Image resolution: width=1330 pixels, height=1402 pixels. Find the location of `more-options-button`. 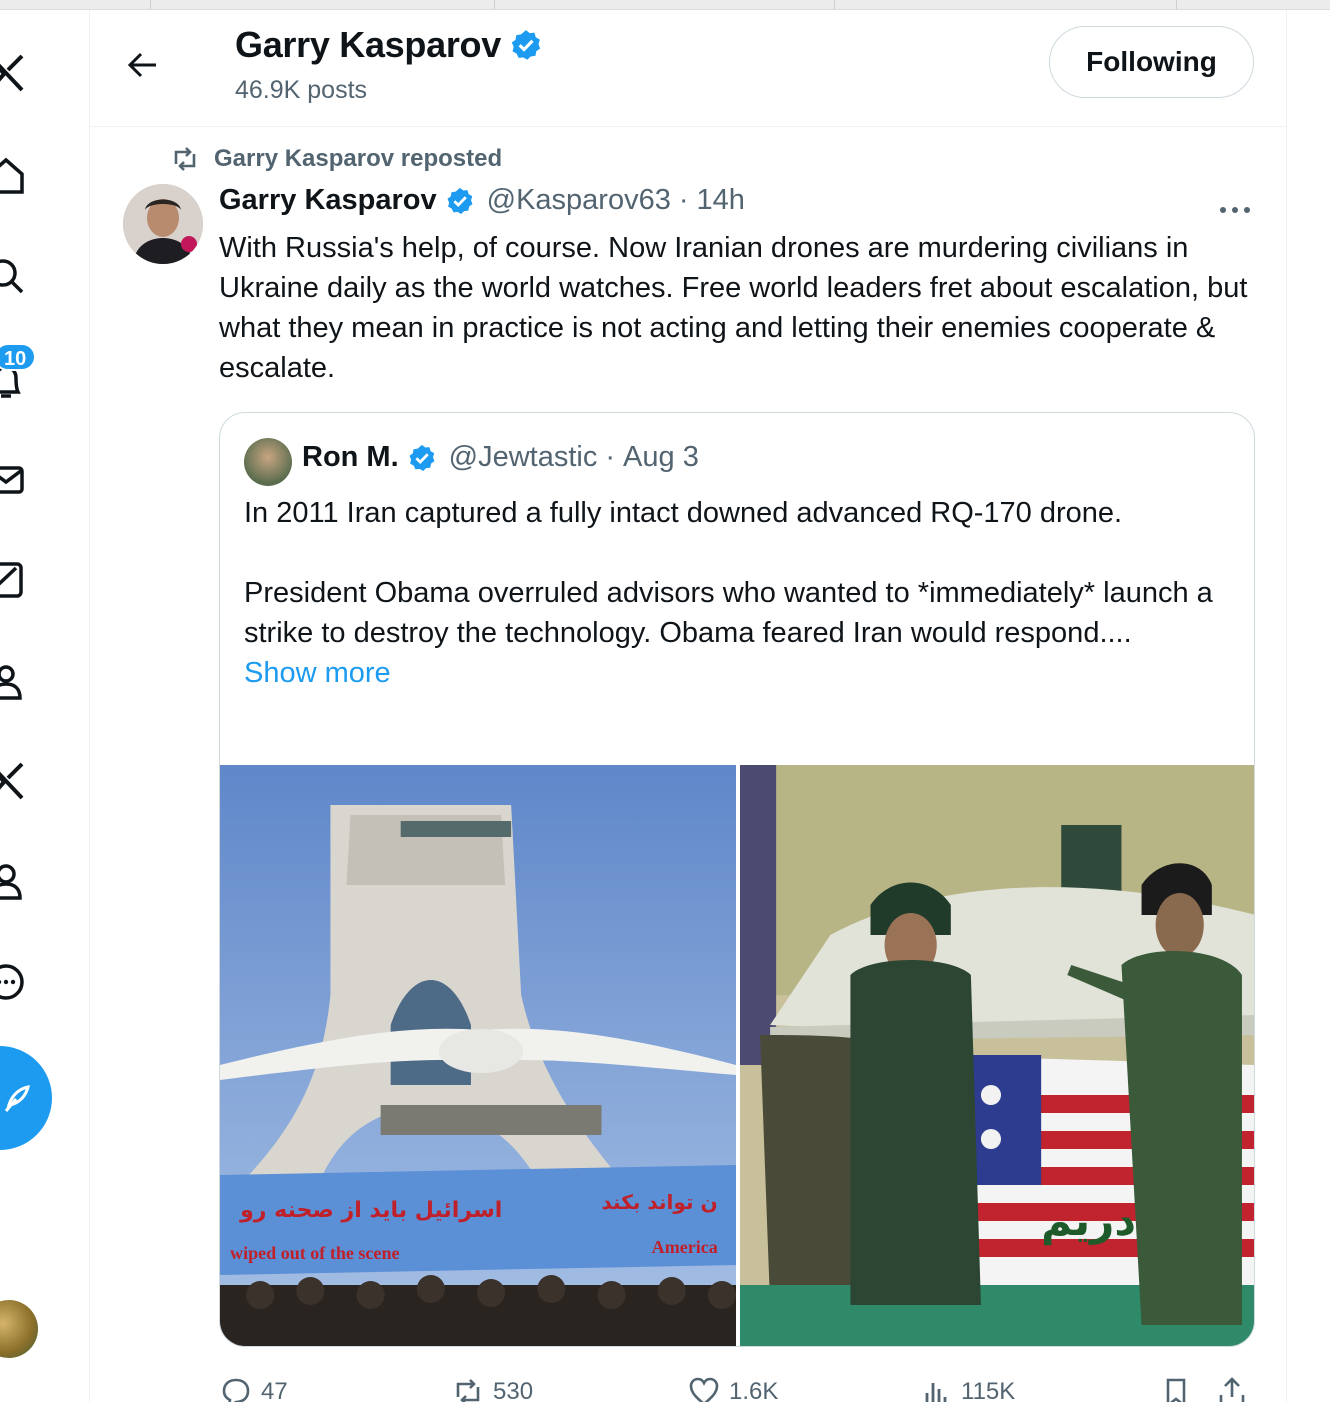

more-options-button is located at coordinates (1235, 210).